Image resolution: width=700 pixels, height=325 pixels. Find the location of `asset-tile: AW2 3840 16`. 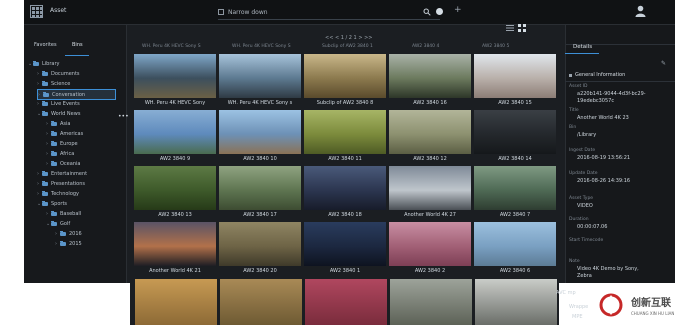

asset-tile: AW2 3840 16 is located at coordinates (430, 82).